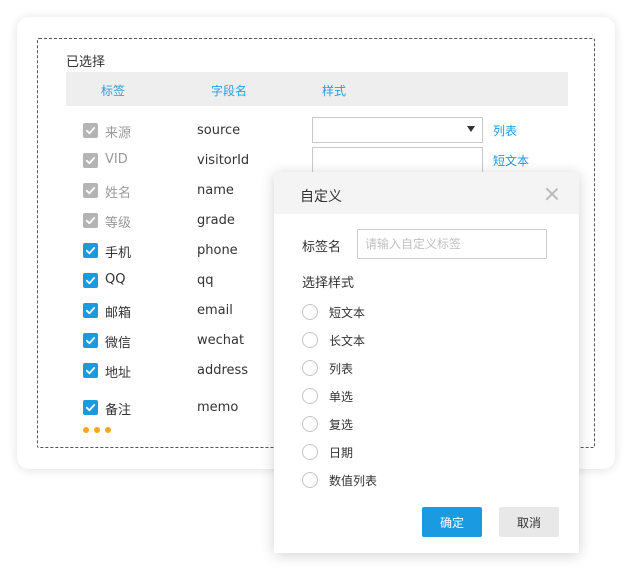 The image size is (632, 570). What do you see at coordinates (347, 312) in the screenshot?
I see `style-option-label: 短文本` at bounding box center [347, 312].